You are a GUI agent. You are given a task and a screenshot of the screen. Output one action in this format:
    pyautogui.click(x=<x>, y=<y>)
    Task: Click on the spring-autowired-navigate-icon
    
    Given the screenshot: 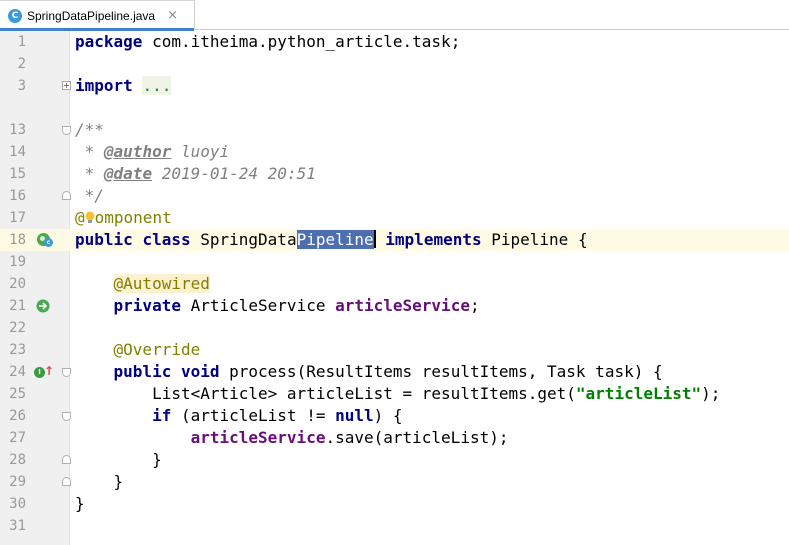 What is the action you would take?
    pyautogui.click(x=43, y=306)
    